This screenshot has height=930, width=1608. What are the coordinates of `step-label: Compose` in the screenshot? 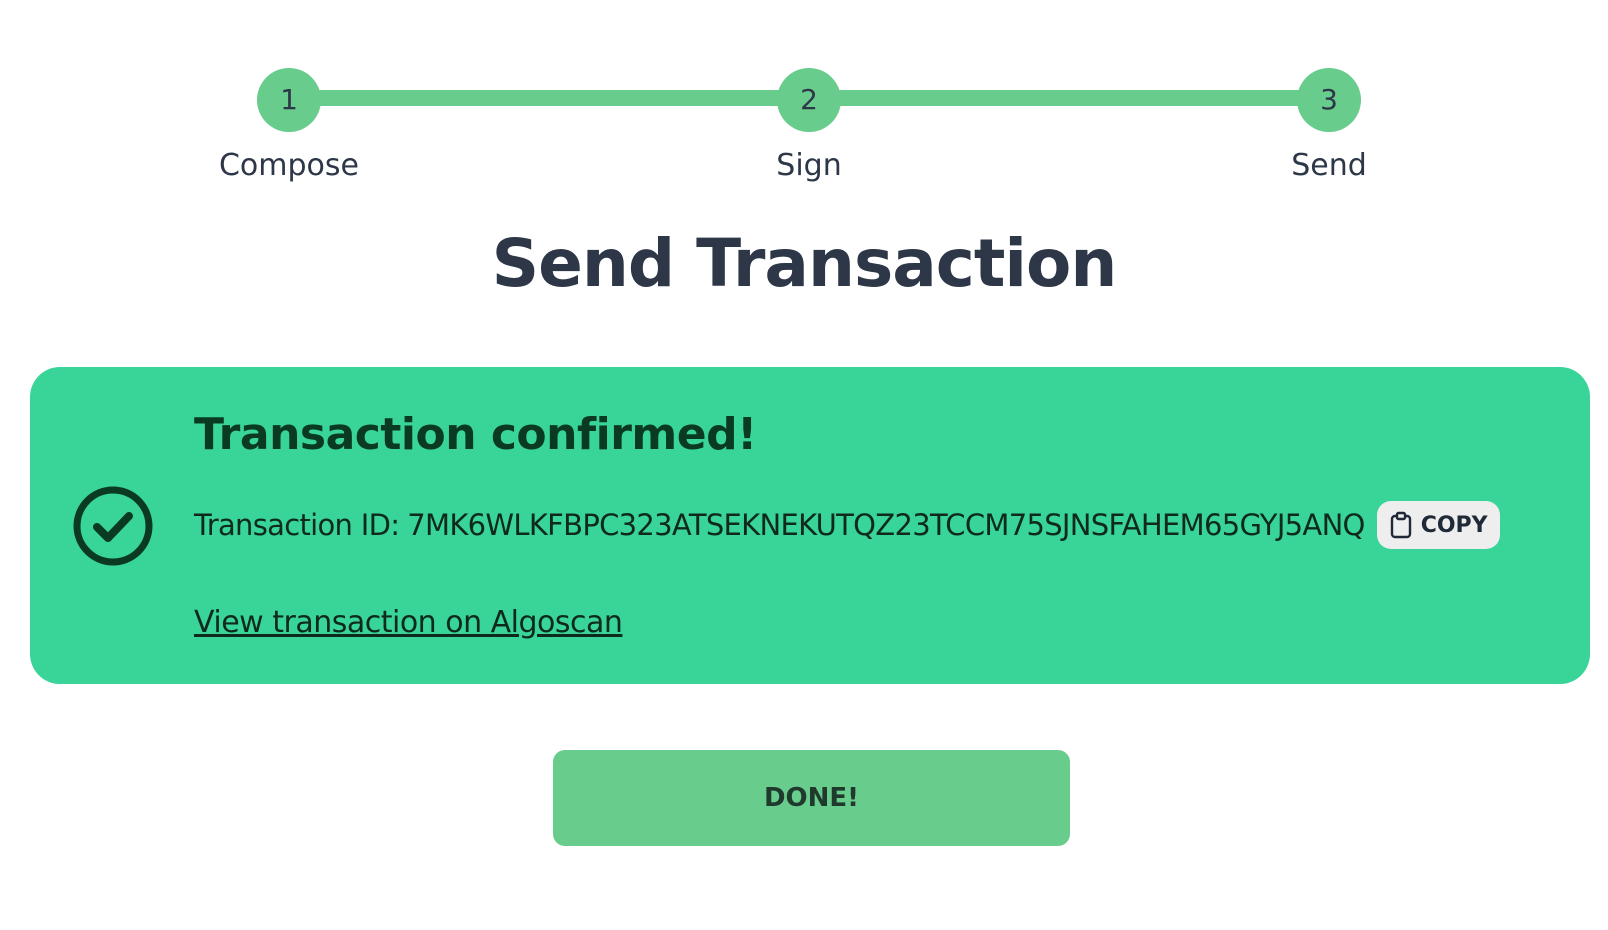 It's located at (288, 165).